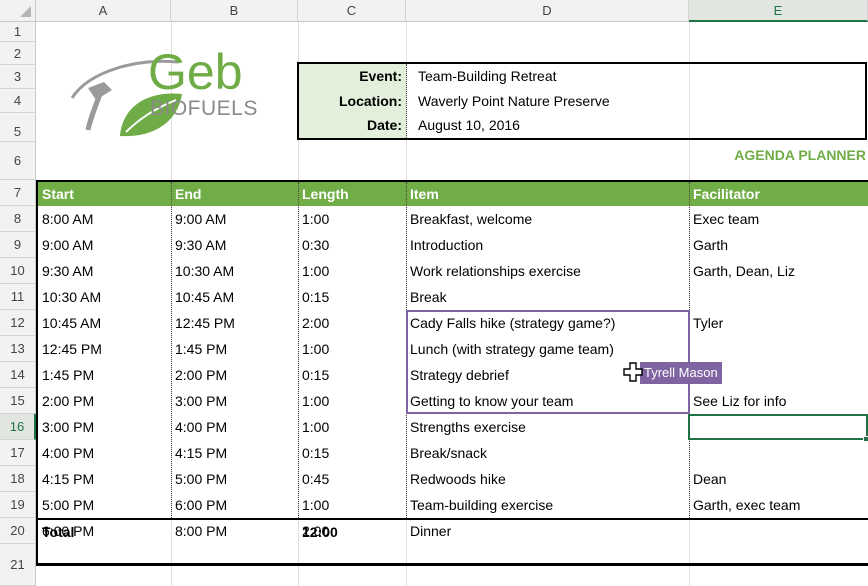 The image size is (868, 586). I want to click on cell-end: 1:45 PM, so click(234, 349).